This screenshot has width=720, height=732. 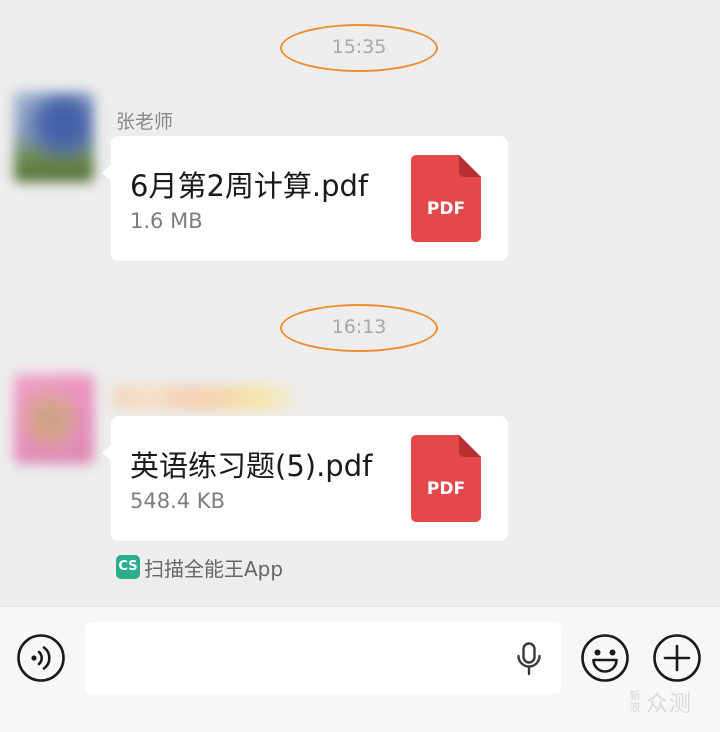 I want to click on app-source-link: CS 扫描全能王App, so click(x=199, y=567).